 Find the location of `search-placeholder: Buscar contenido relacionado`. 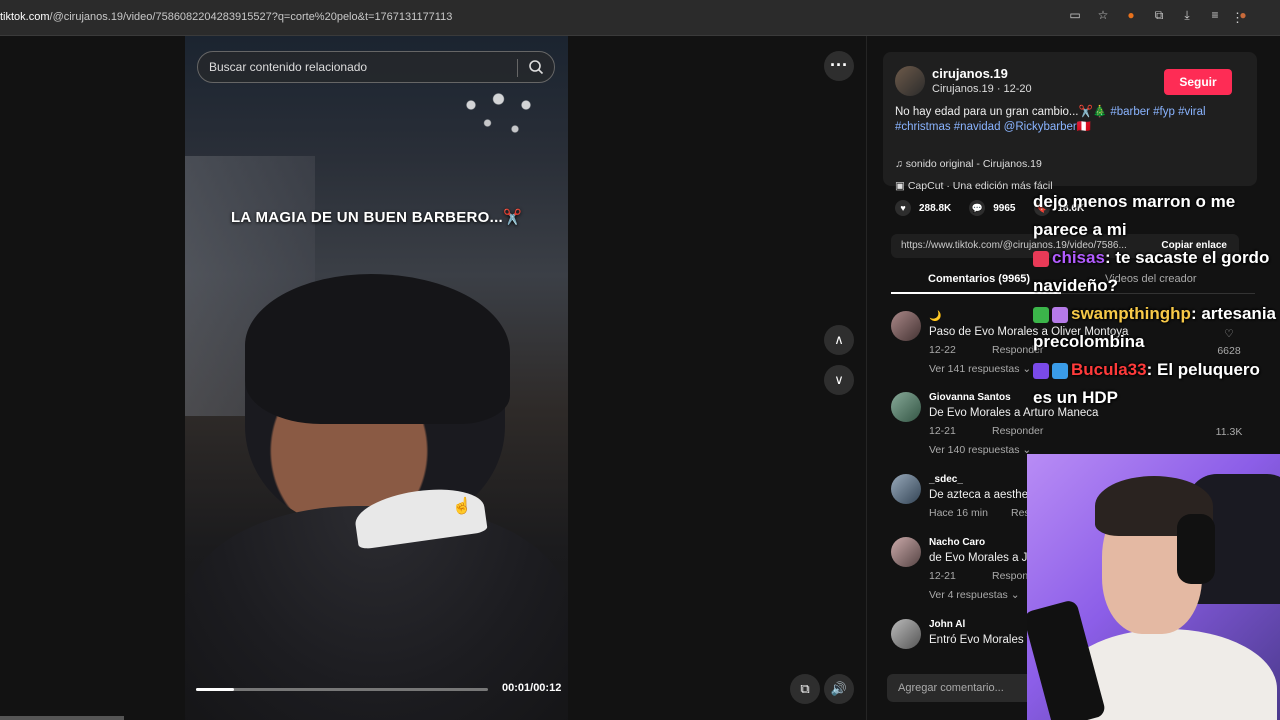

search-placeholder: Buscar contenido relacionado is located at coordinates (288, 67).